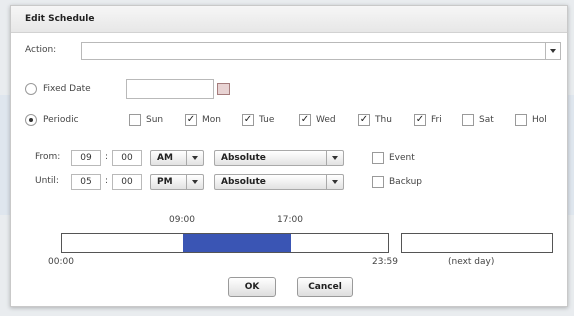 This screenshot has width=574, height=316. I want to click on periodic-label: Periodic, so click(61, 120).